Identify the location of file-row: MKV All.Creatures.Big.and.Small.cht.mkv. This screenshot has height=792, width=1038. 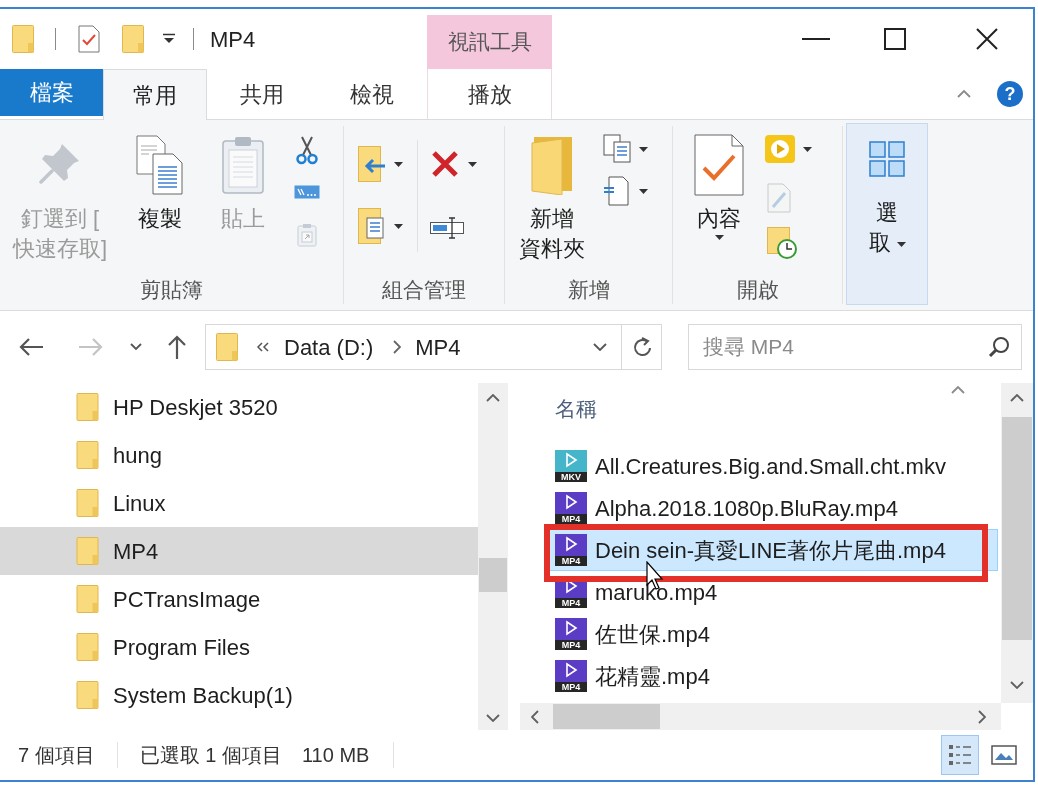
(771, 466).